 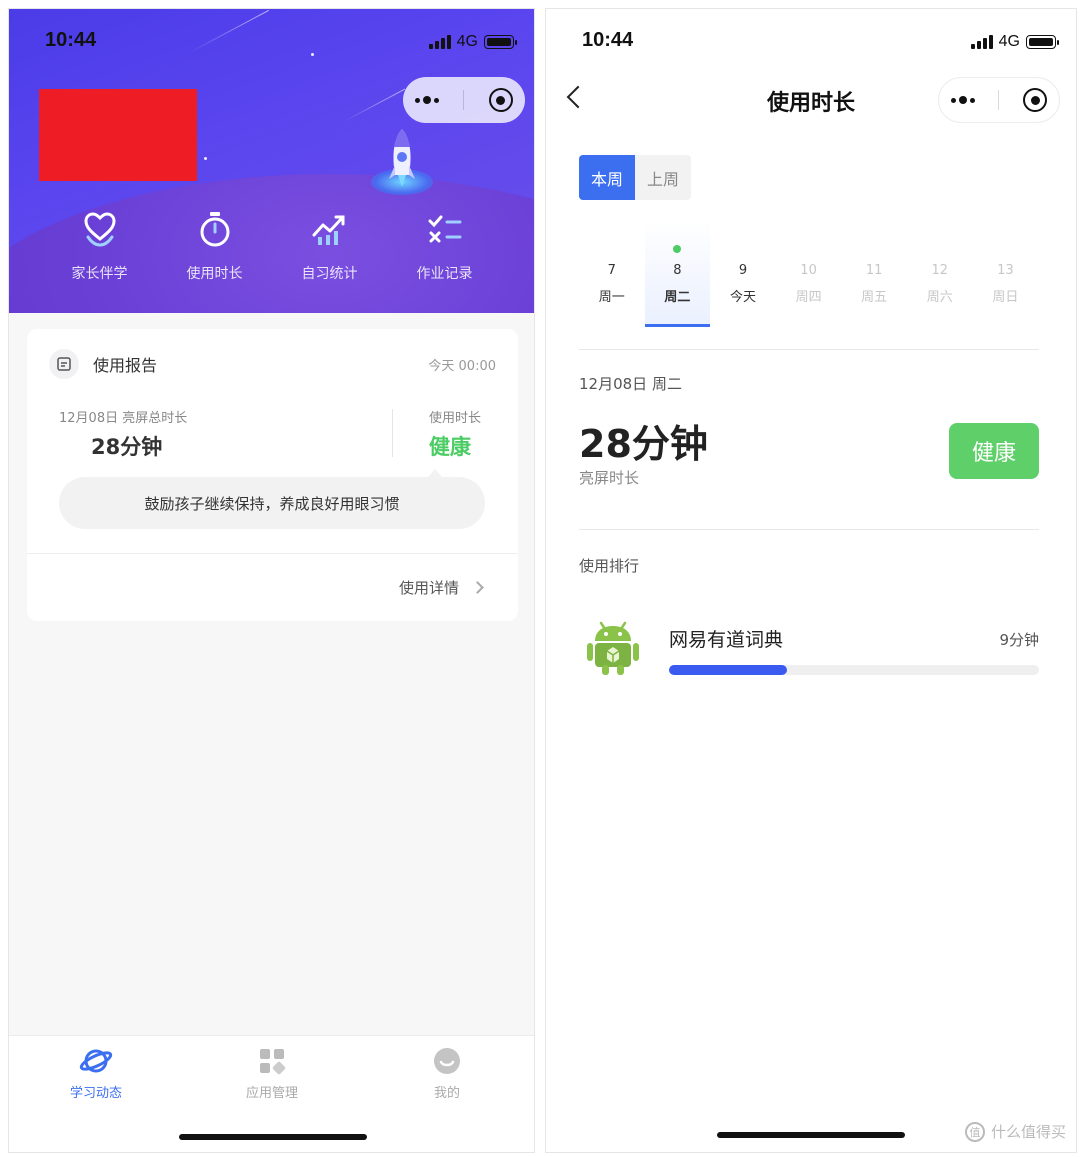 I want to click on watermark-text: 什么值得买, so click(x=1028, y=1132).